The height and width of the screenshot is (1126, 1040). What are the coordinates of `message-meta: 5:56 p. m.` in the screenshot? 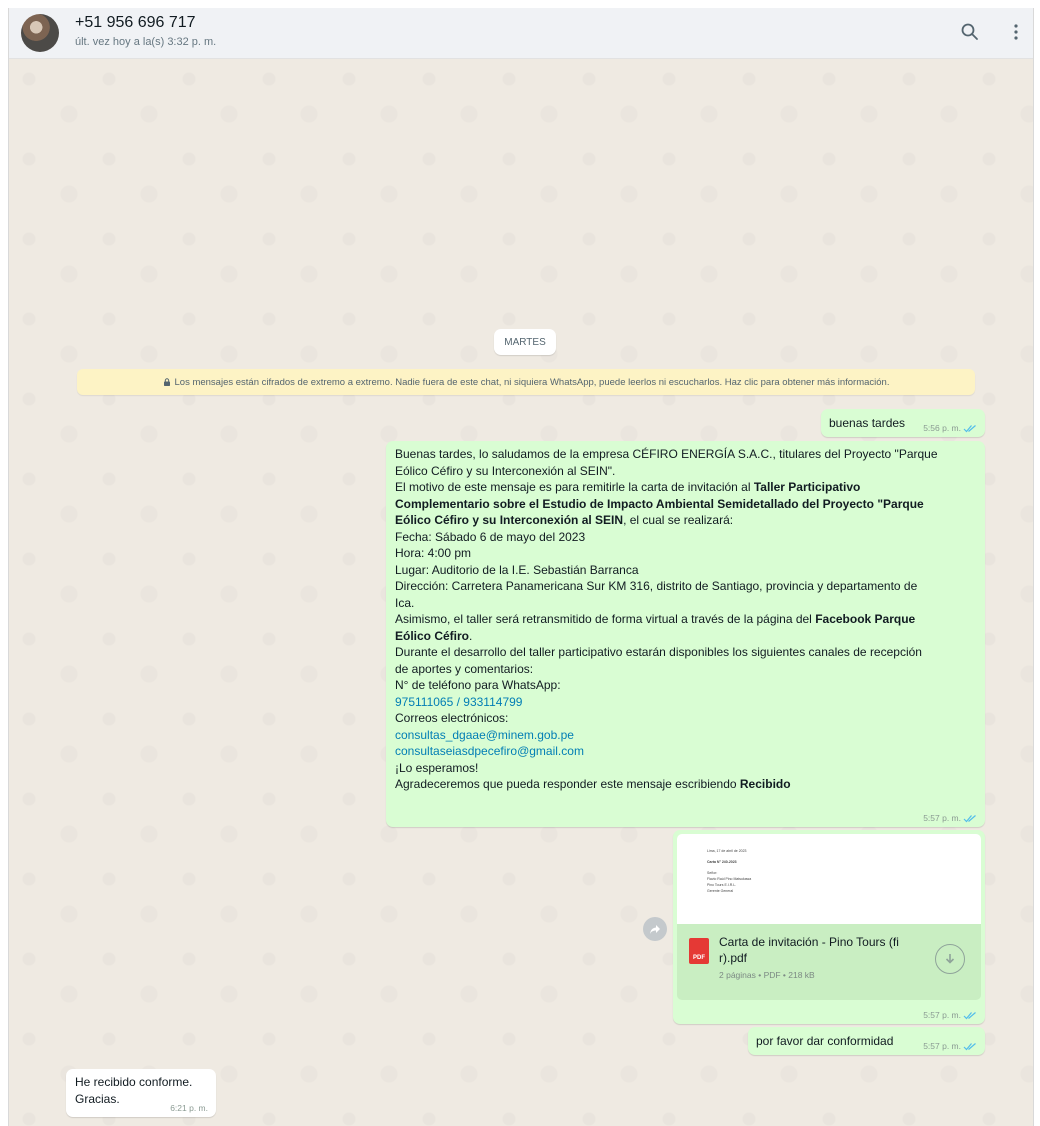 It's located at (950, 428).